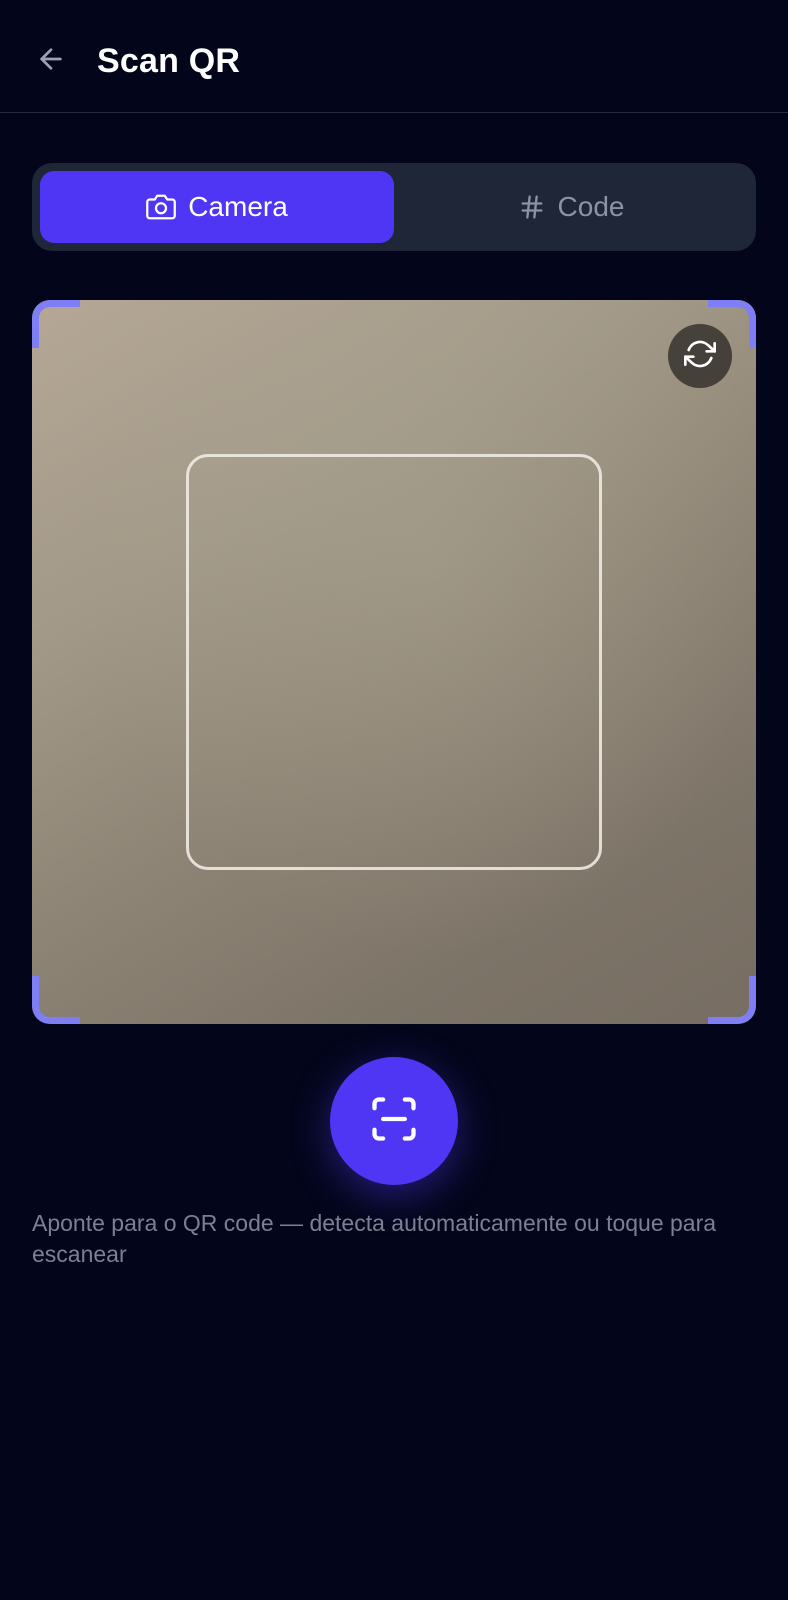  Describe the element at coordinates (161, 207) in the screenshot. I see `camera-icon` at that location.